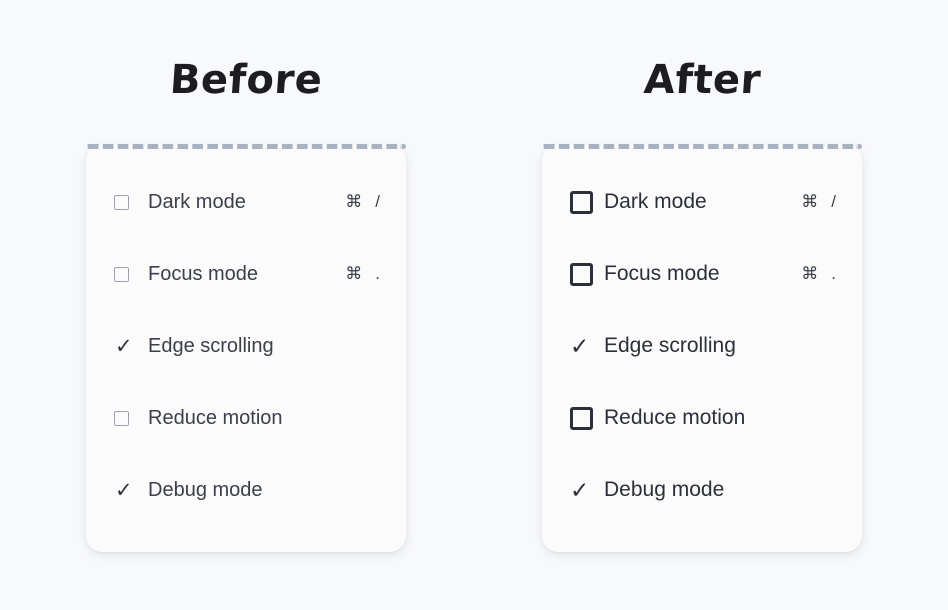 Image resolution: width=948 pixels, height=610 pixels. I want to click on panel-title-before: Before, so click(246, 80).